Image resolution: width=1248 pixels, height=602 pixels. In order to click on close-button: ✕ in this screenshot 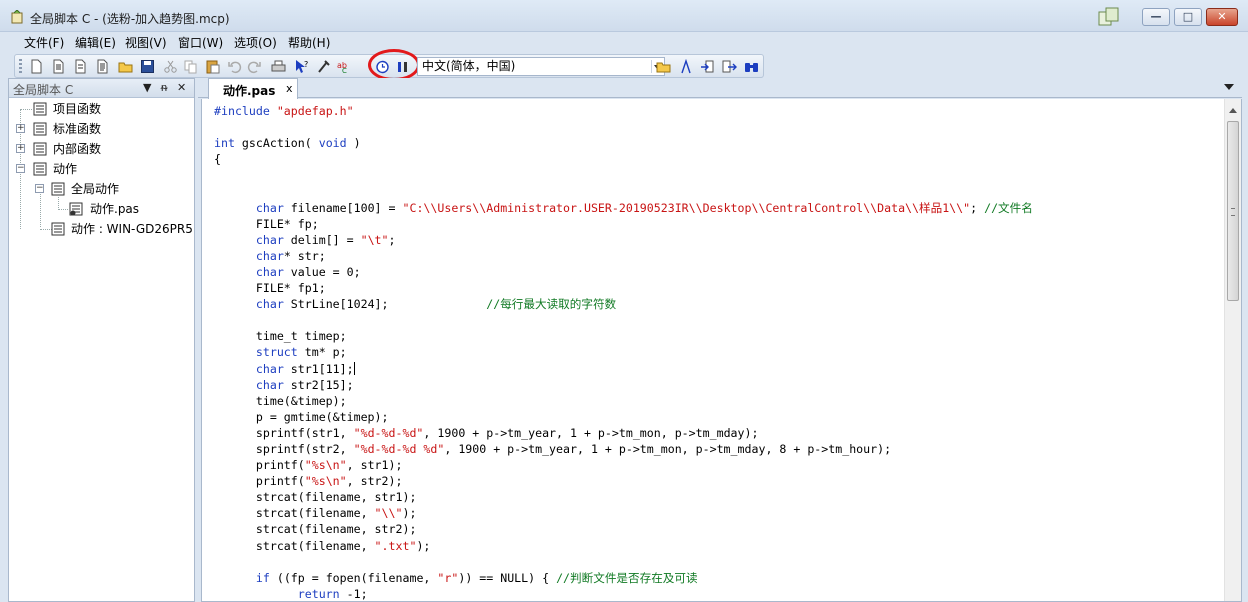, I will do `click(1222, 17)`.